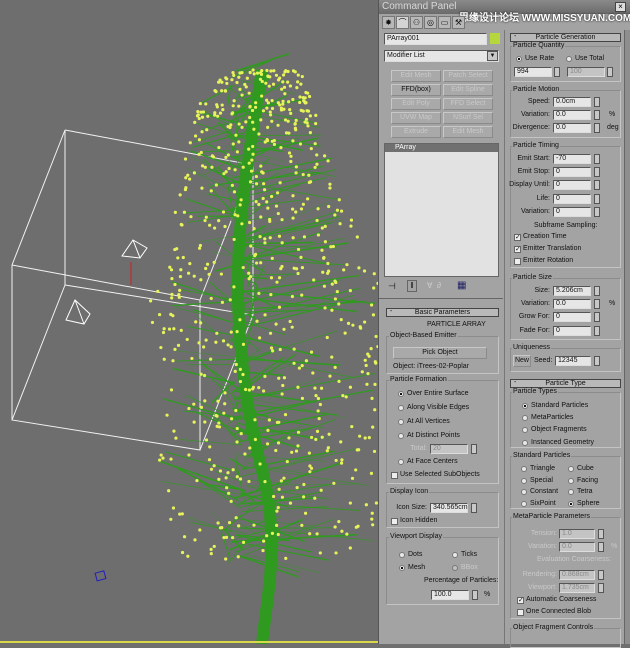 The height and width of the screenshot is (648, 630). What do you see at coordinates (394, 475) in the screenshot?
I see `use-selected-subobjects-checkbox` at bounding box center [394, 475].